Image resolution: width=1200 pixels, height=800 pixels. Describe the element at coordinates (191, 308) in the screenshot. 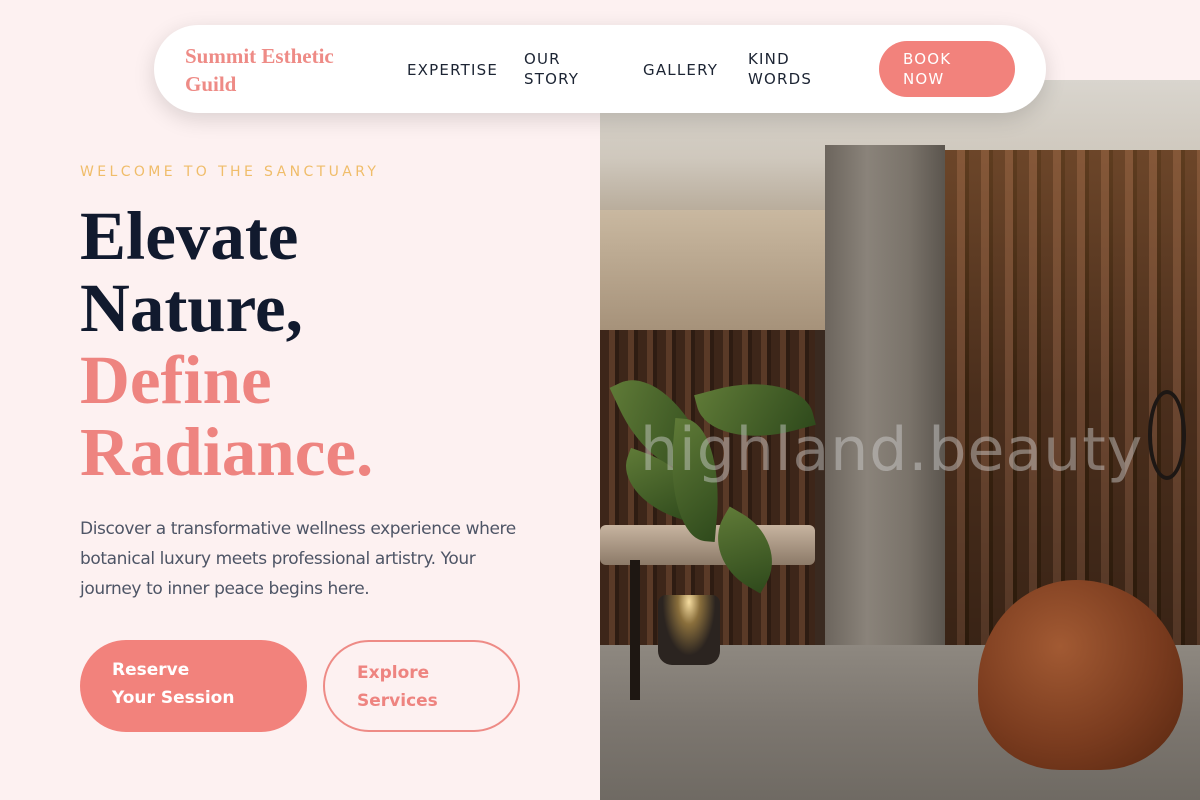

I see `headline-line-2: Nature,` at that location.